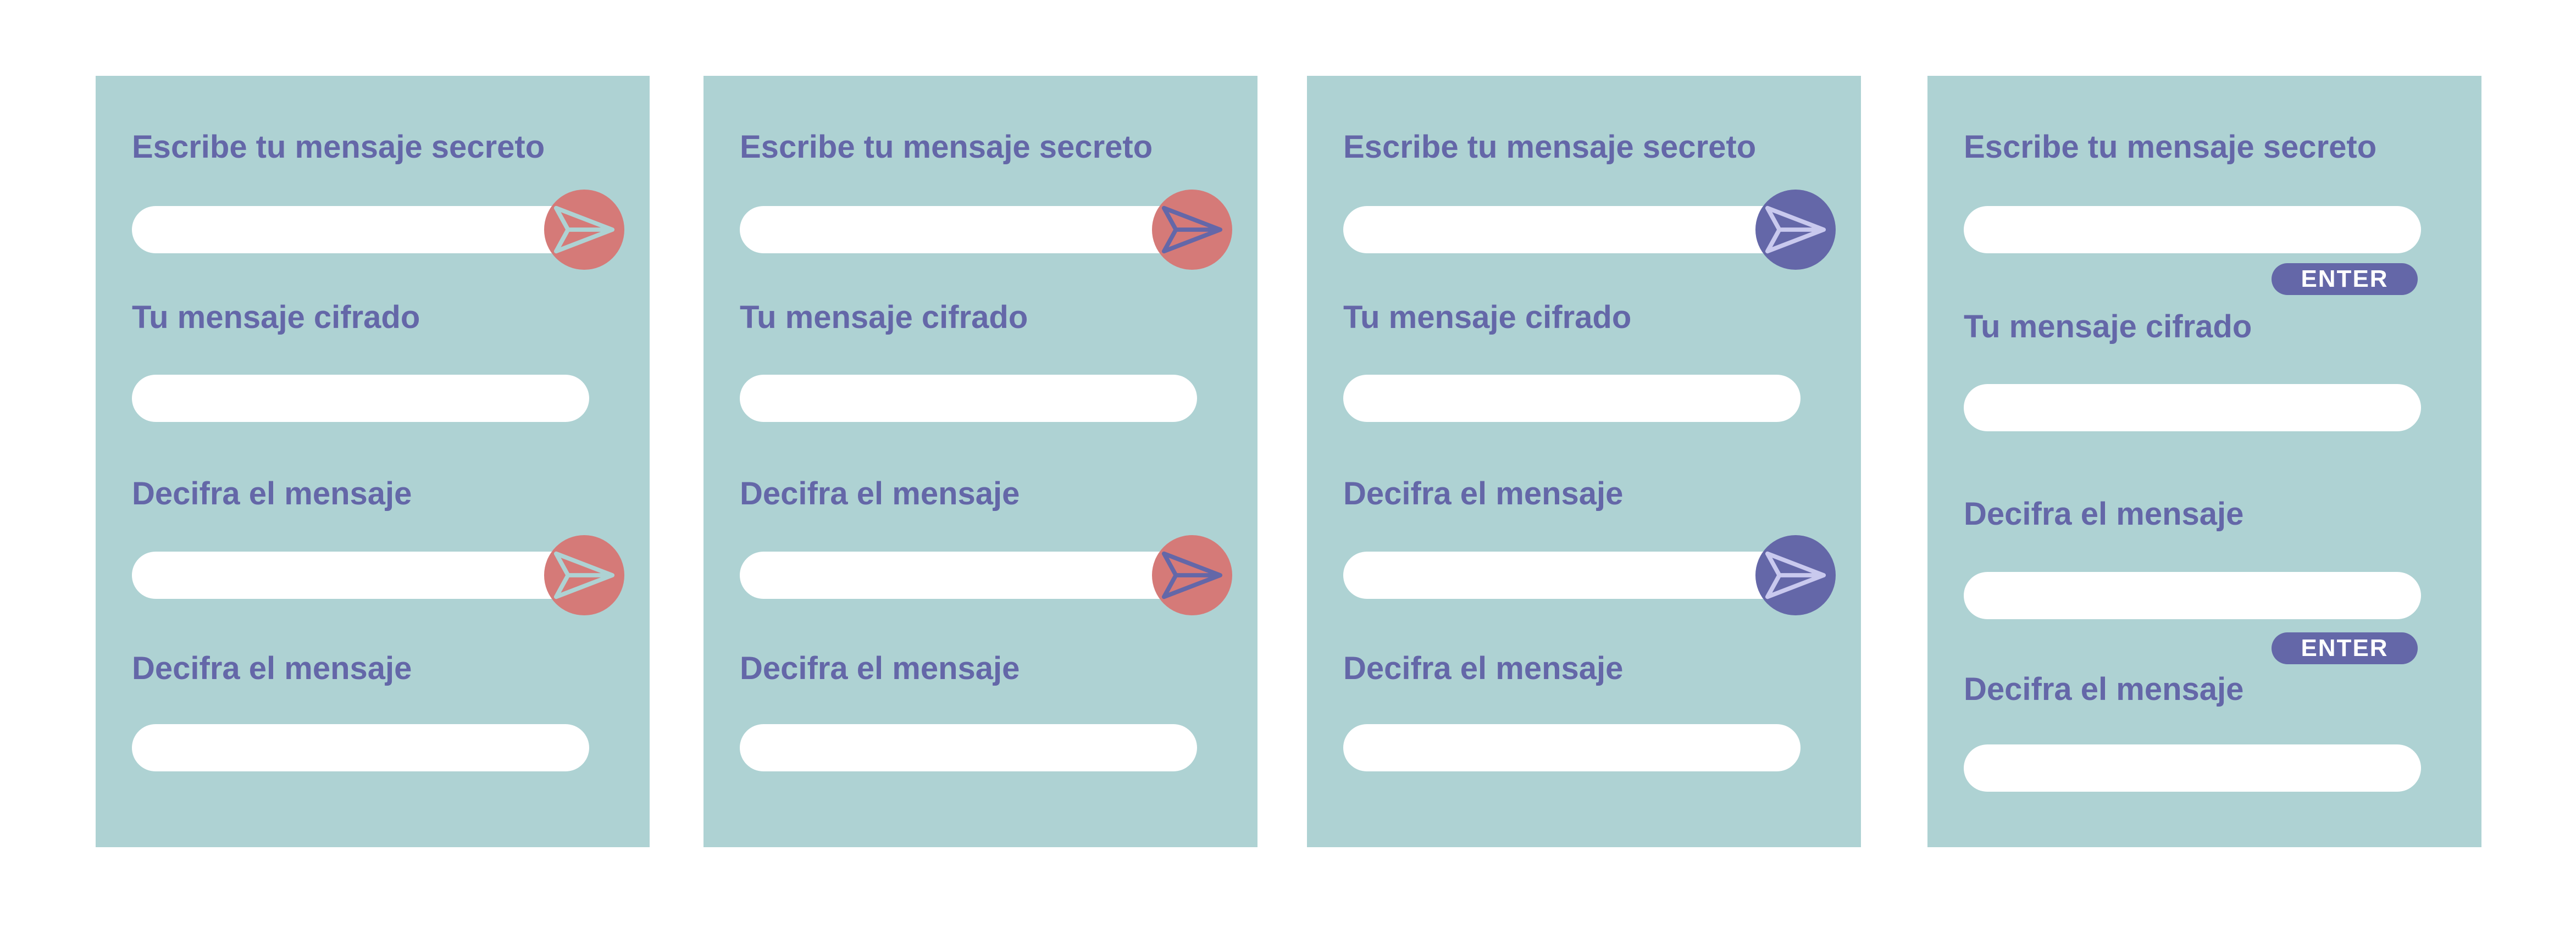 The height and width of the screenshot is (934, 2576). I want to click on enter-secret-button: ENTER, so click(2345, 279).